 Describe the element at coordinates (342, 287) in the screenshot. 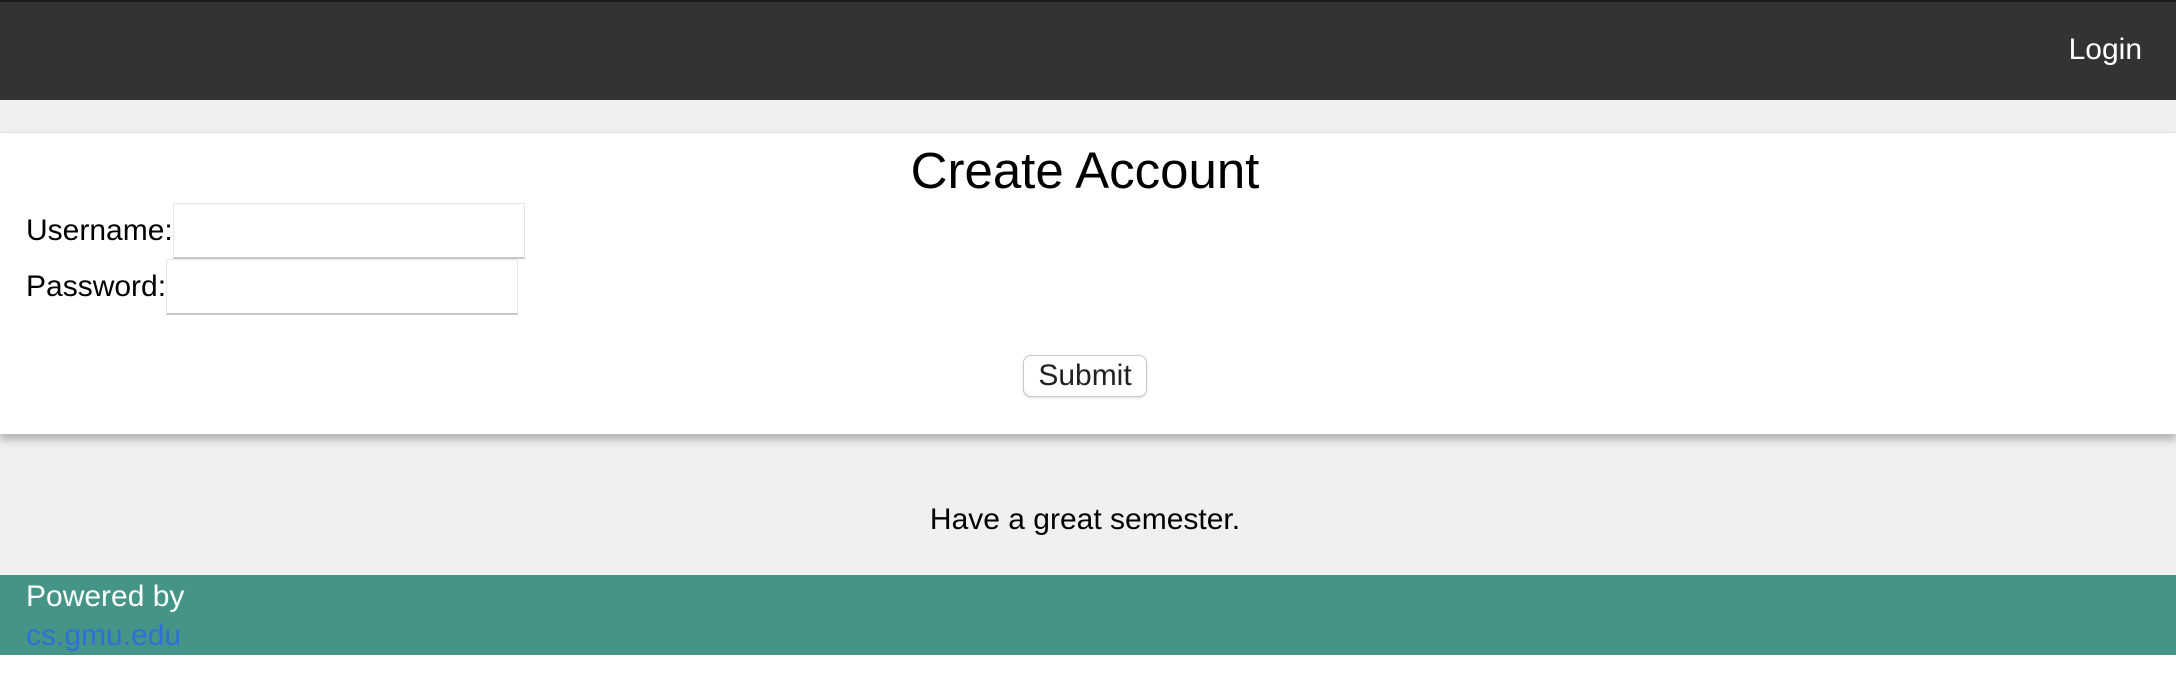

I see `password-input` at that location.